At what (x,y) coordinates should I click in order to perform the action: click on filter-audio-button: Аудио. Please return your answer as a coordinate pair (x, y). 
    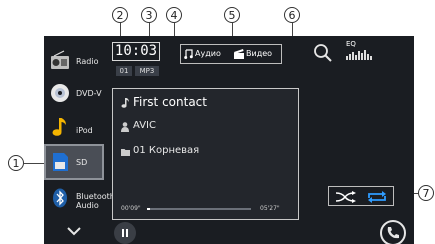
    Looking at the image, I should click on (207, 54).